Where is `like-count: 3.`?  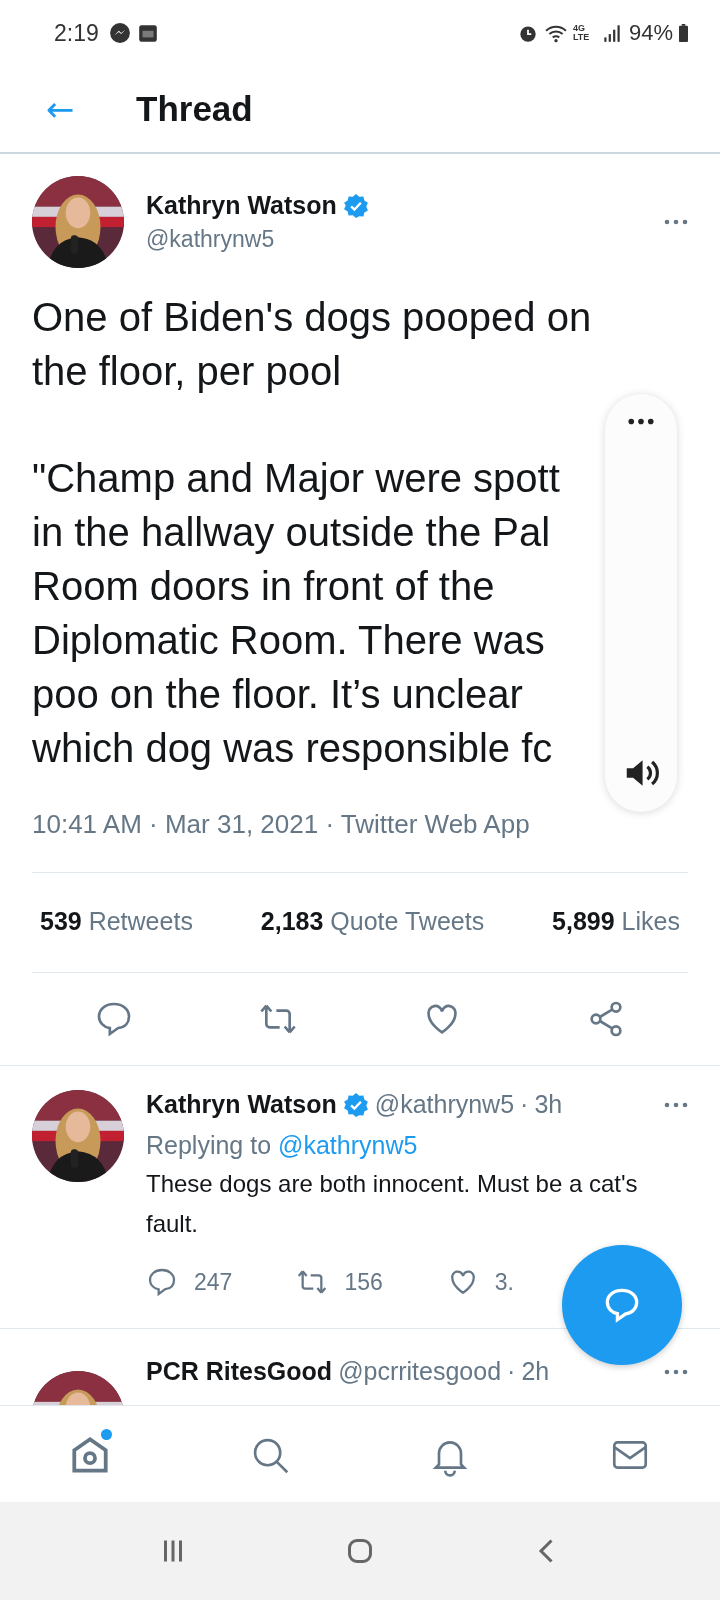
like-count: 3. is located at coordinates (504, 1282).